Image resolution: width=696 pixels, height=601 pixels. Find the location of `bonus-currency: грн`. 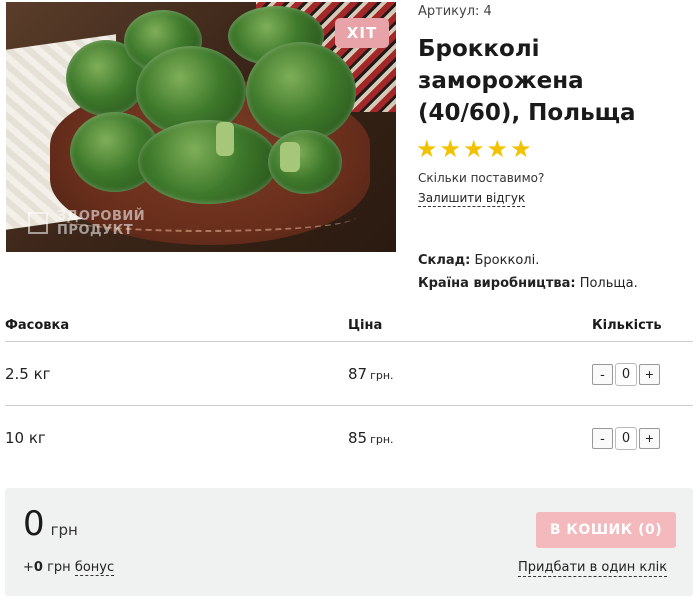

bonus-currency: грн is located at coordinates (59, 567).